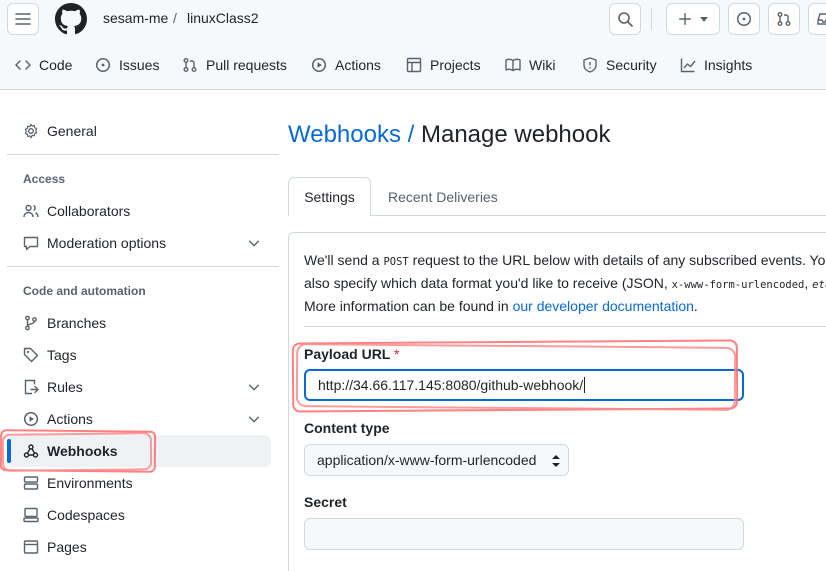 This screenshot has height=571, width=826. I want to click on tab-recent-deliveries: Recent Deliveries, so click(443, 197).